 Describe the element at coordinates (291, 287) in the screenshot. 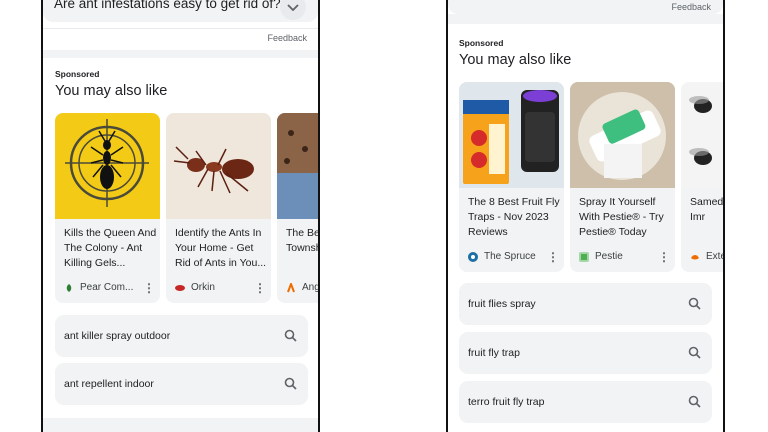

I see `angi-logo-icon` at that location.